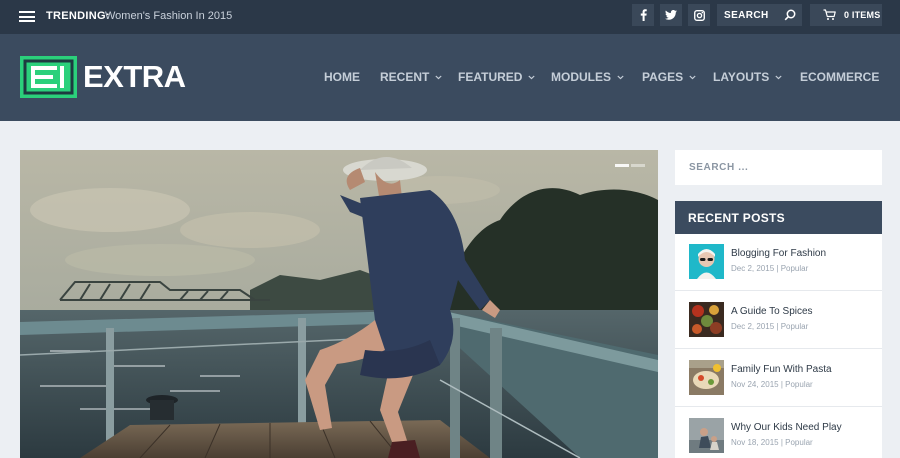 Image resolution: width=900 pixels, height=458 pixels. What do you see at coordinates (622, 165) in the screenshot?
I see `slider-dot-active` at bounding box center [622, 165].